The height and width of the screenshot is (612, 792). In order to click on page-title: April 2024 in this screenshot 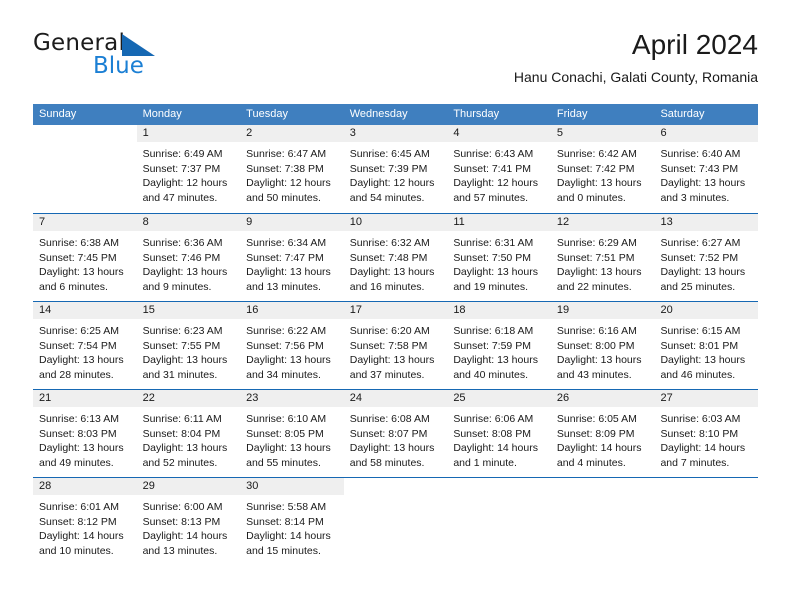, I will do `click(694, 44)`.